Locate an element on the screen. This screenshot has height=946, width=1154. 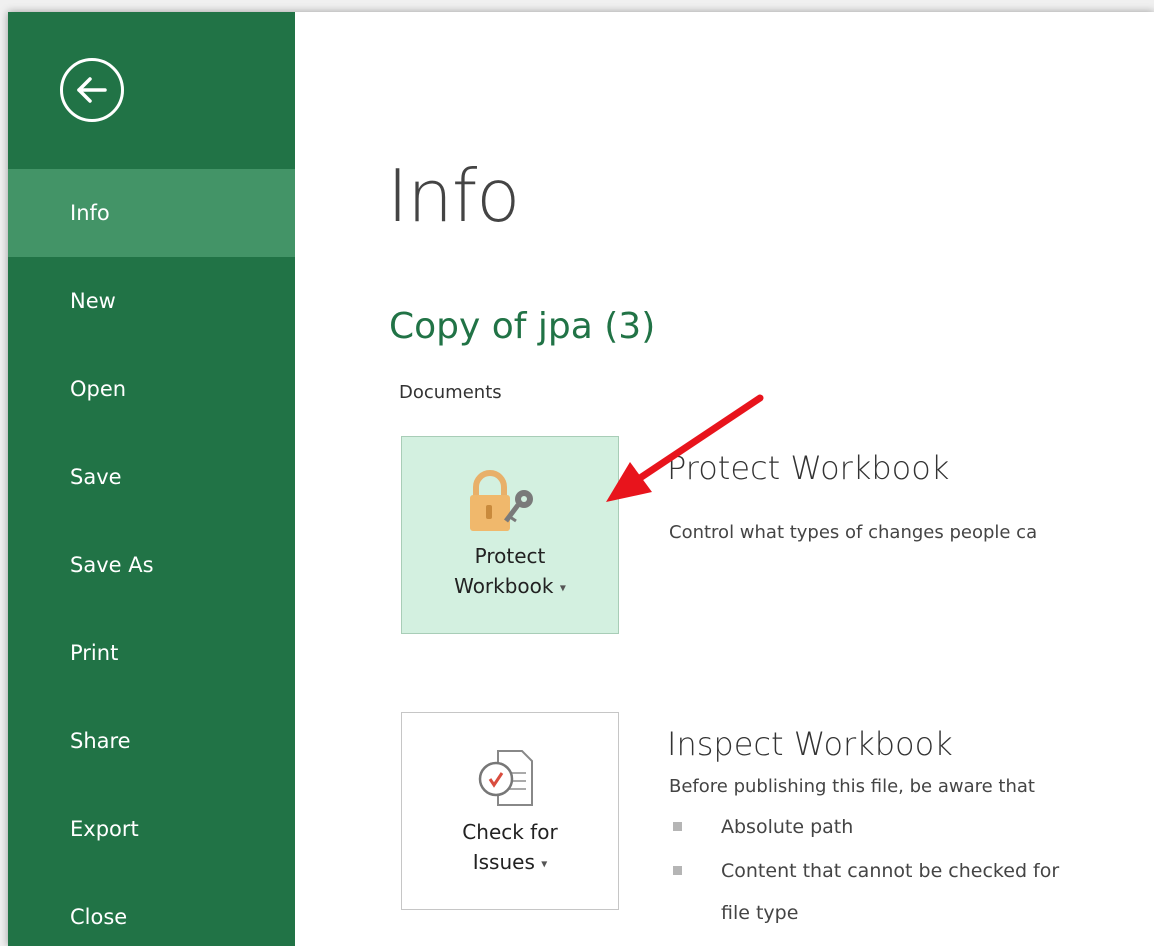
sidebar-item-share: Share is located at coordinates (151, 741).